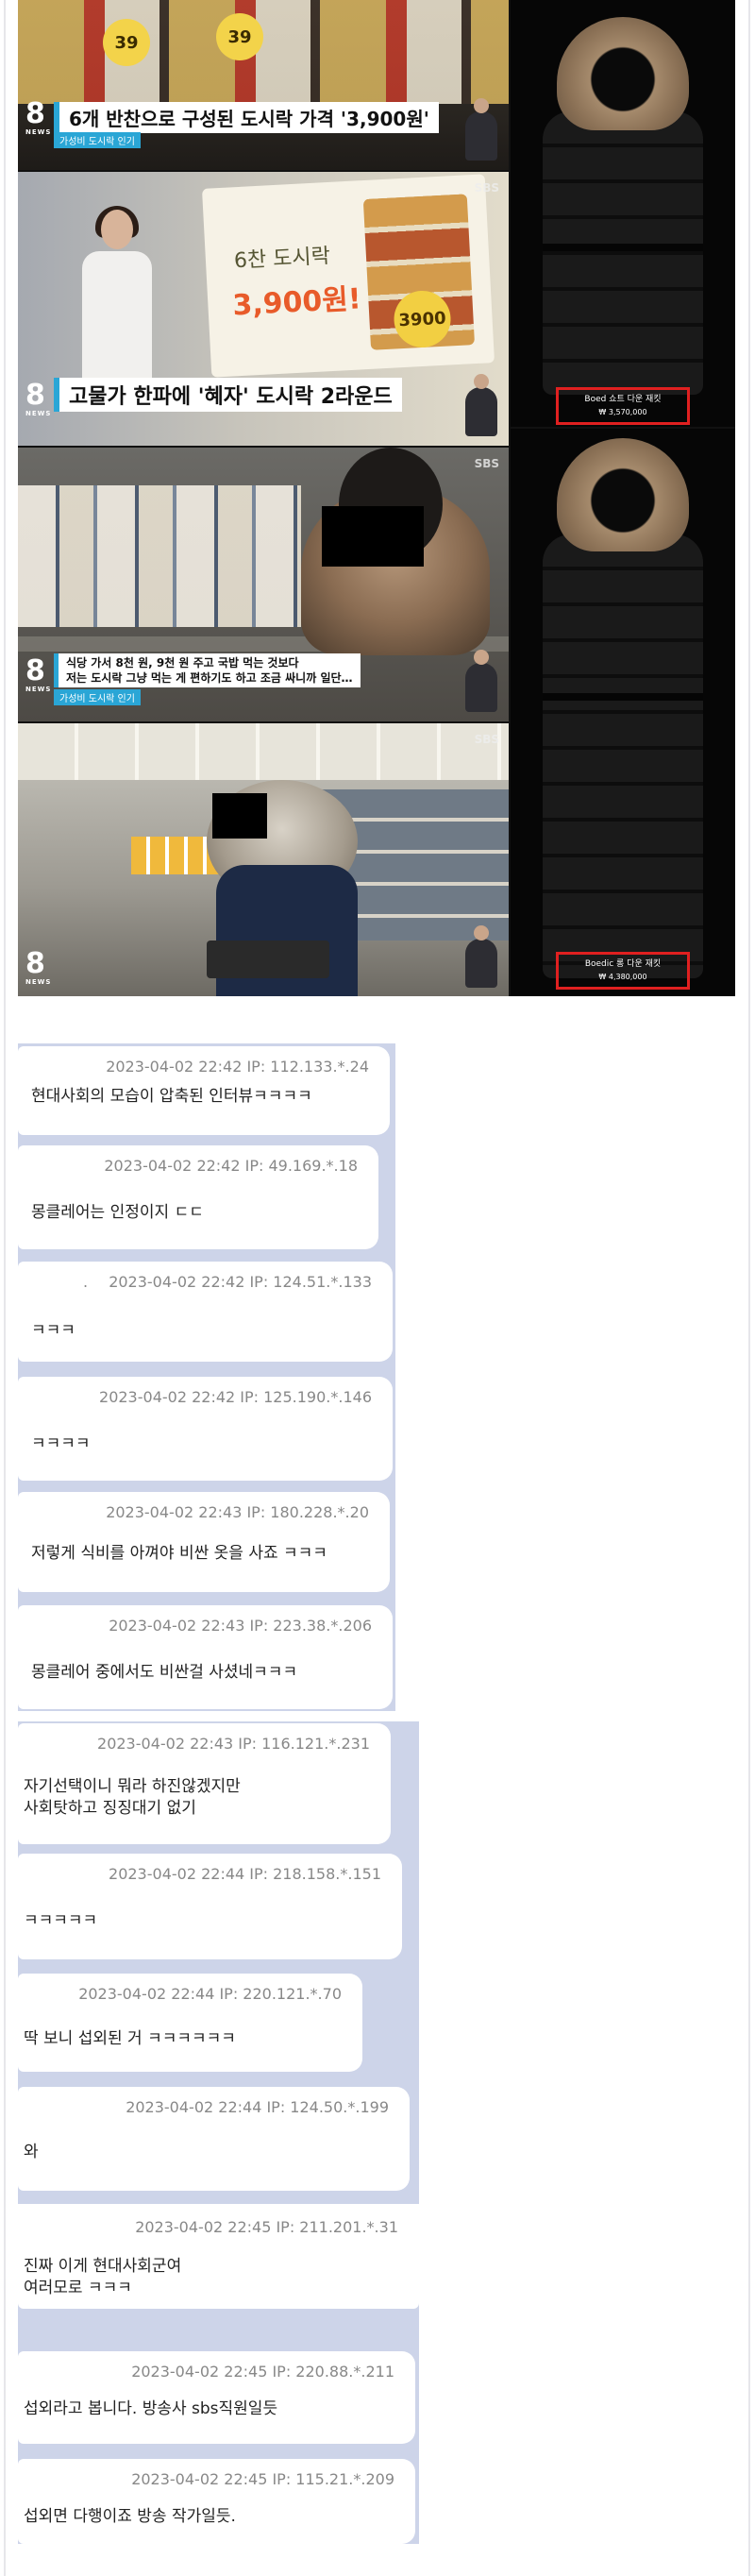 Image resolution: width=755 pixels, height=2576 pixels. Describe the element at coordinates (622, 977) in the screenshot. I see `product-price: ₩ 4,380,000` at that location.